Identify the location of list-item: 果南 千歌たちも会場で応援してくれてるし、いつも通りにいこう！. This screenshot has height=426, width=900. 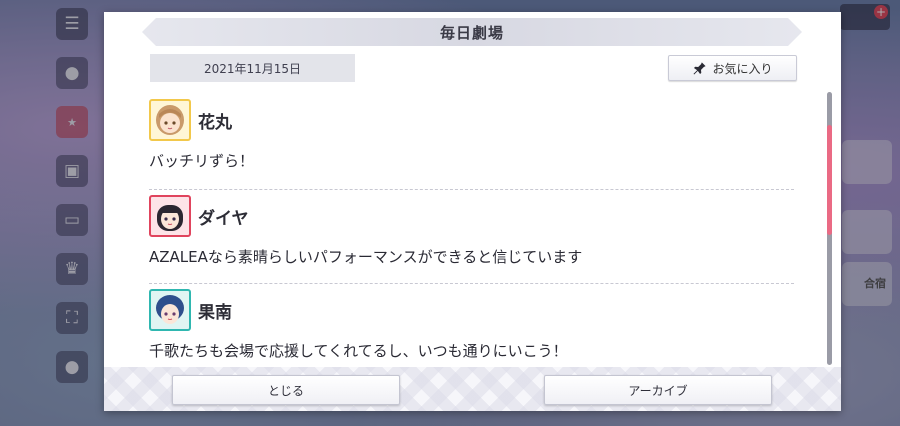
(471, 326).